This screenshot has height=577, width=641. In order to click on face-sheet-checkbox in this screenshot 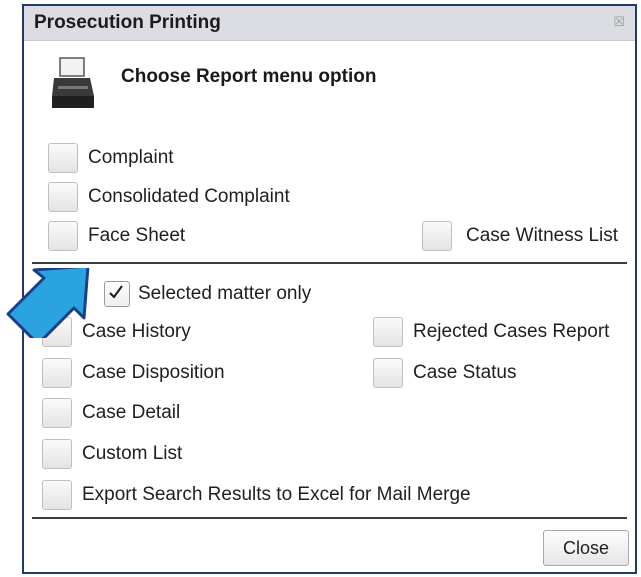, I will do `click(63, 236)`.